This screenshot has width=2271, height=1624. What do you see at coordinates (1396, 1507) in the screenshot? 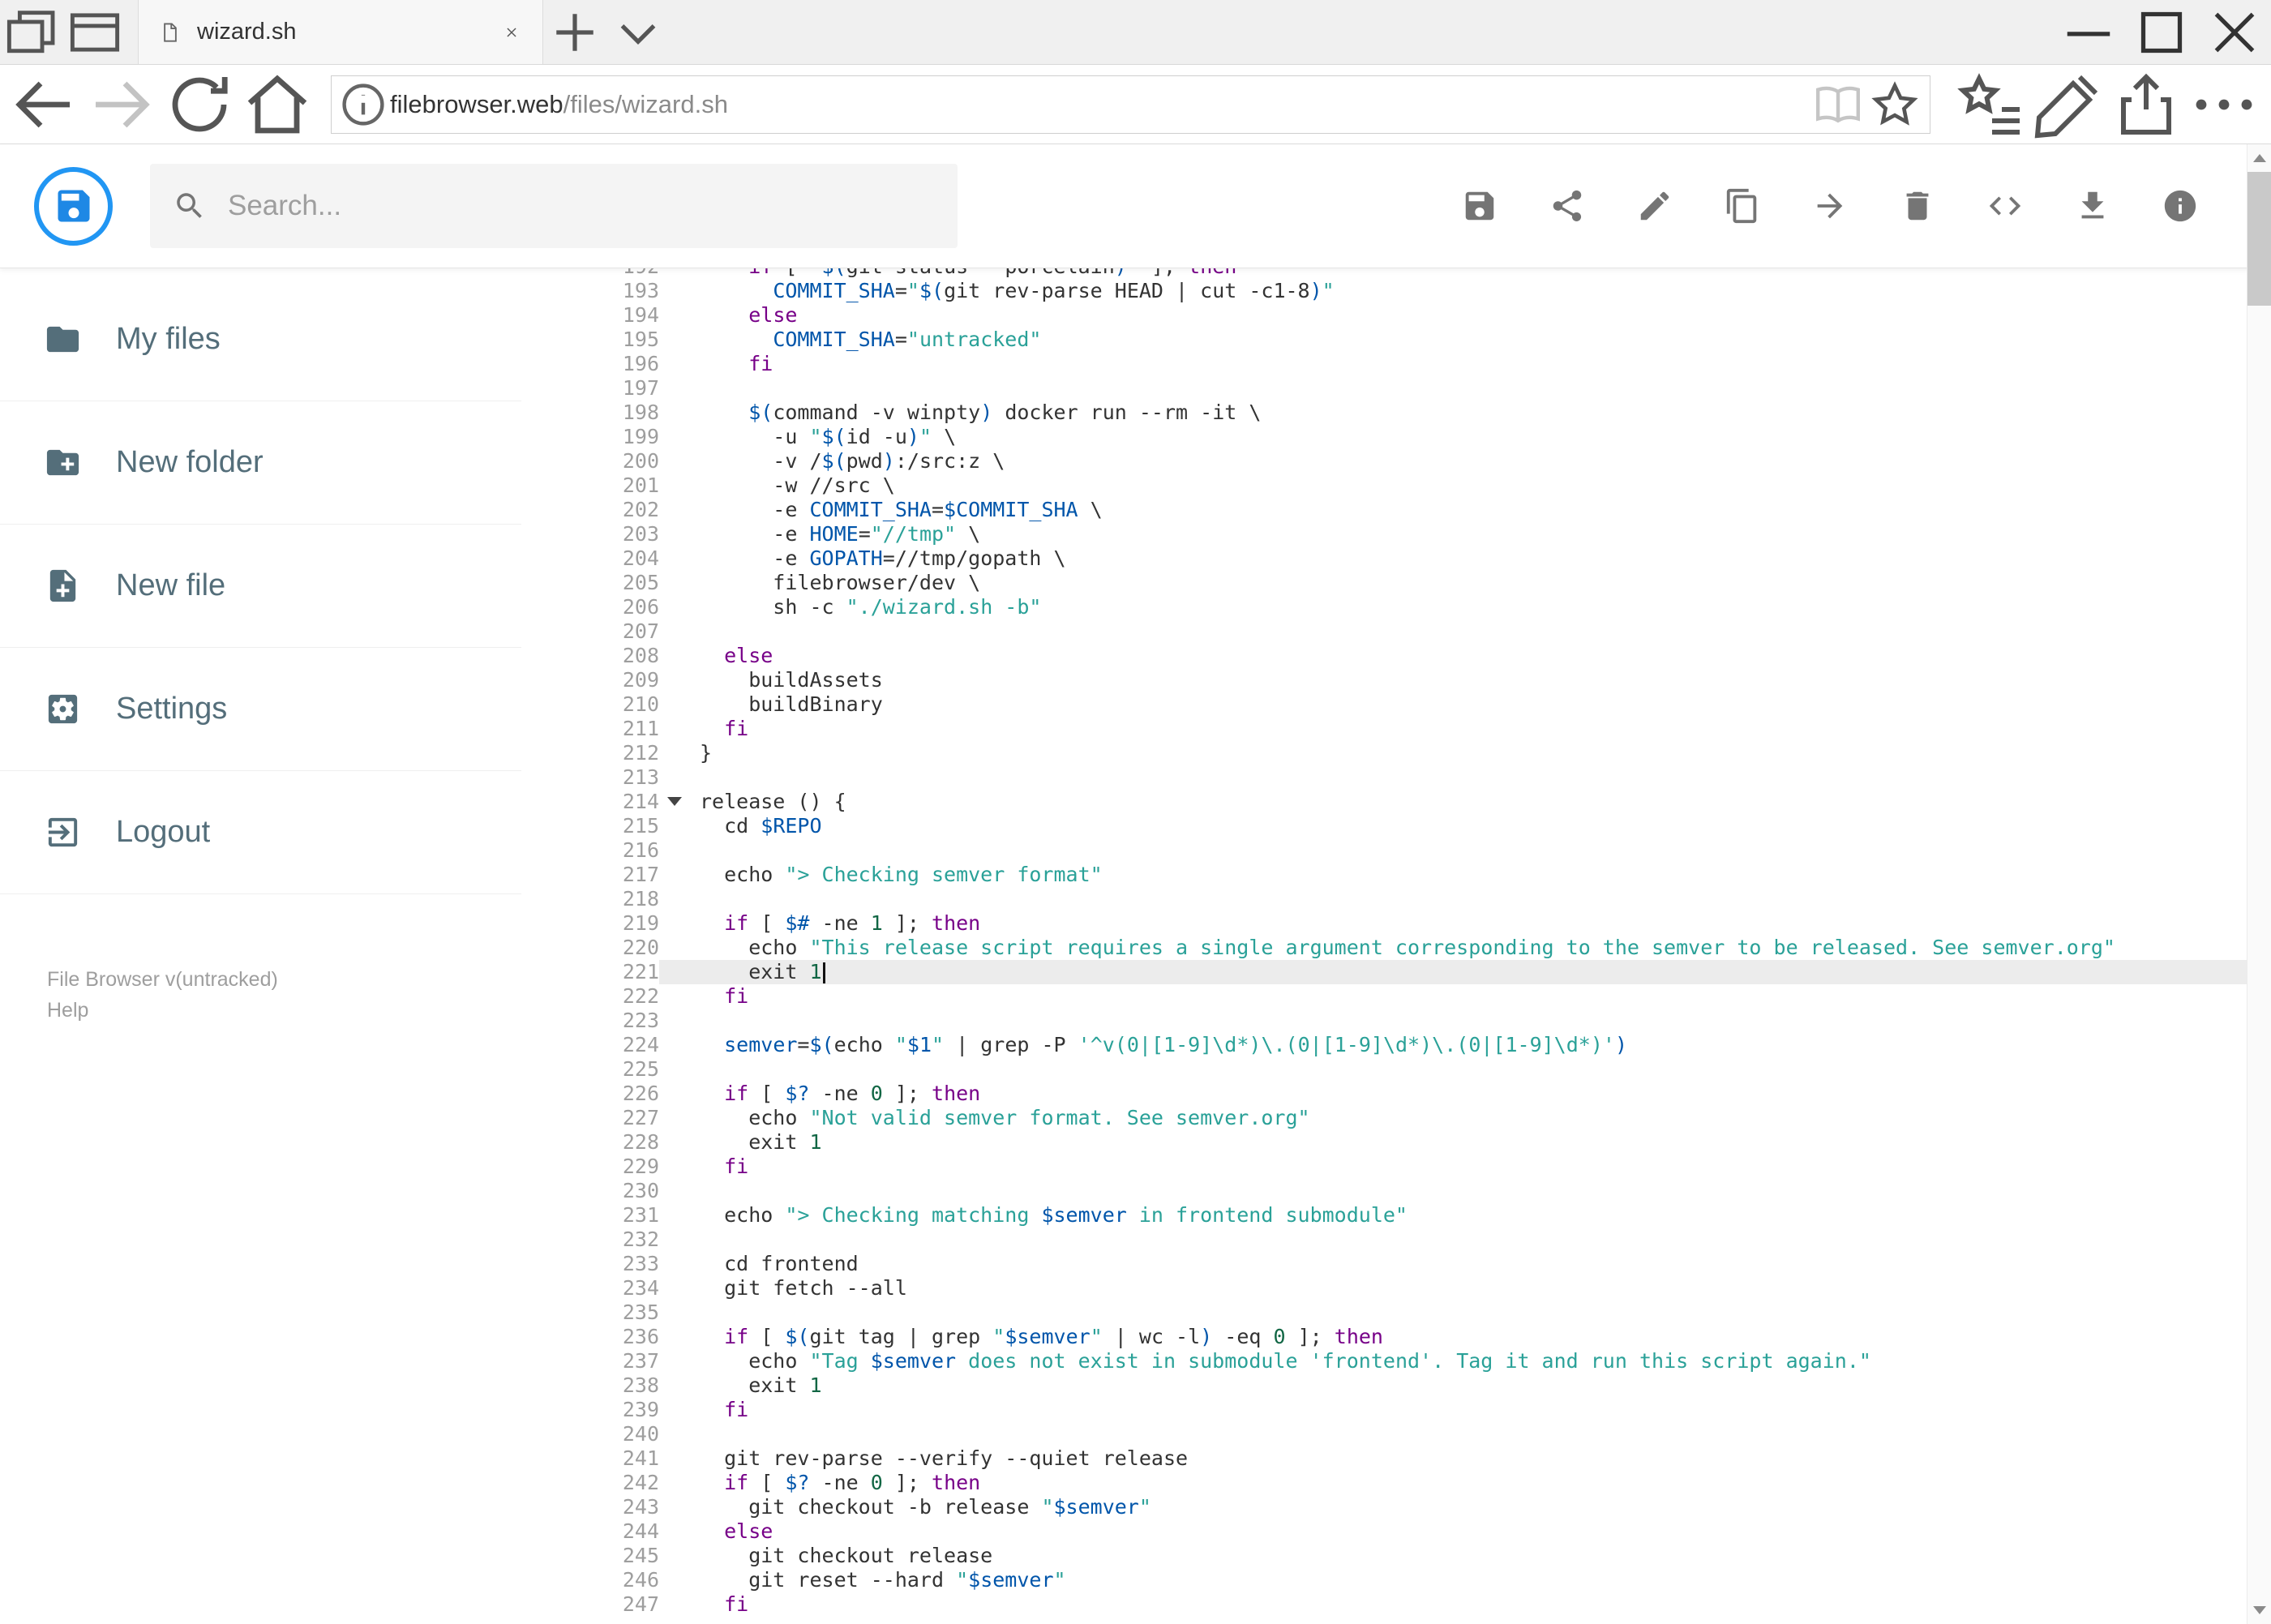
I see `code-line: 243 git checkout -b release "$semver"` at bounding box center [1396, 1507].